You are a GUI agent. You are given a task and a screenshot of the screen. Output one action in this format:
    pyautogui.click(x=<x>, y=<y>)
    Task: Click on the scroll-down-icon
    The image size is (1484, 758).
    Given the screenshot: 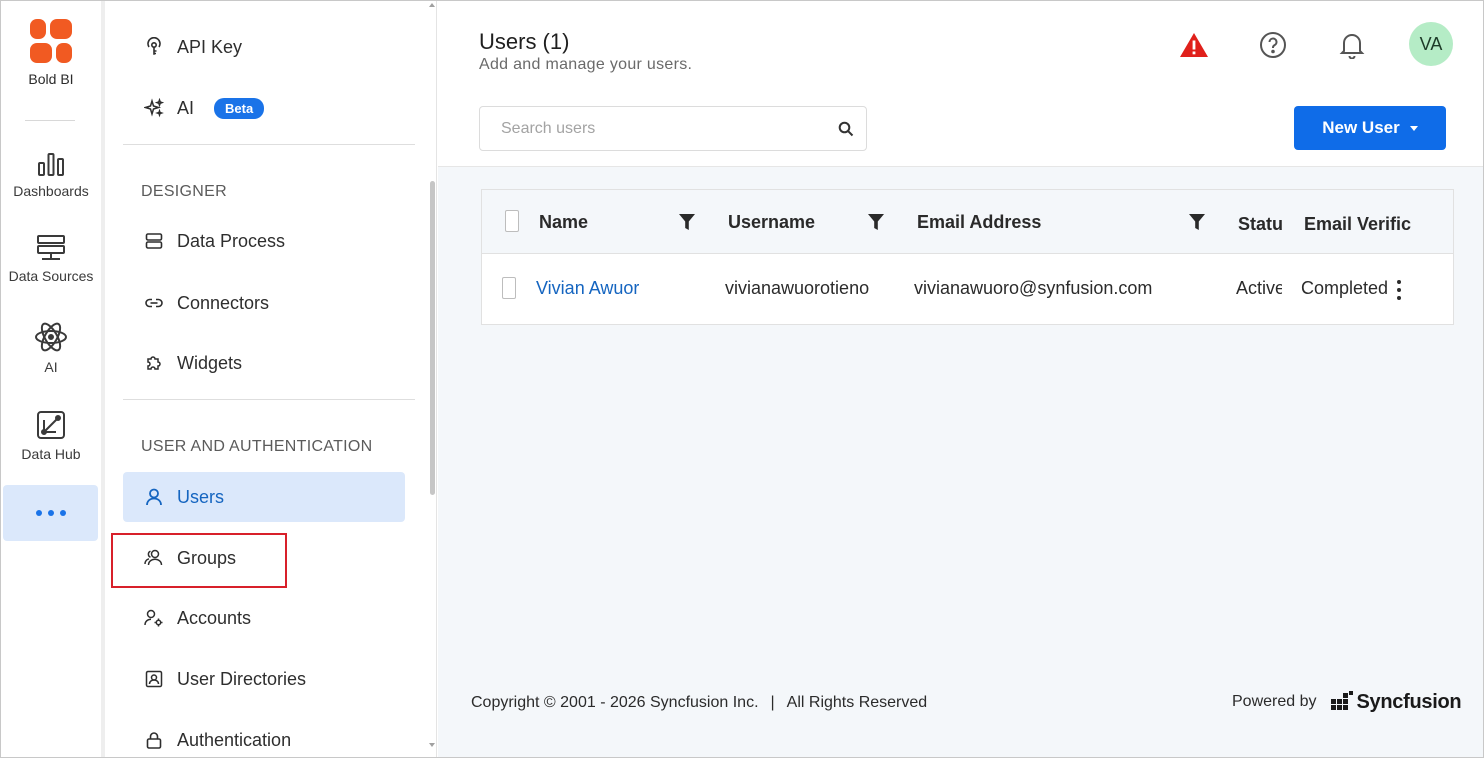 What is the action you would take?
    pyautogui.click(x=432, y=745)
    